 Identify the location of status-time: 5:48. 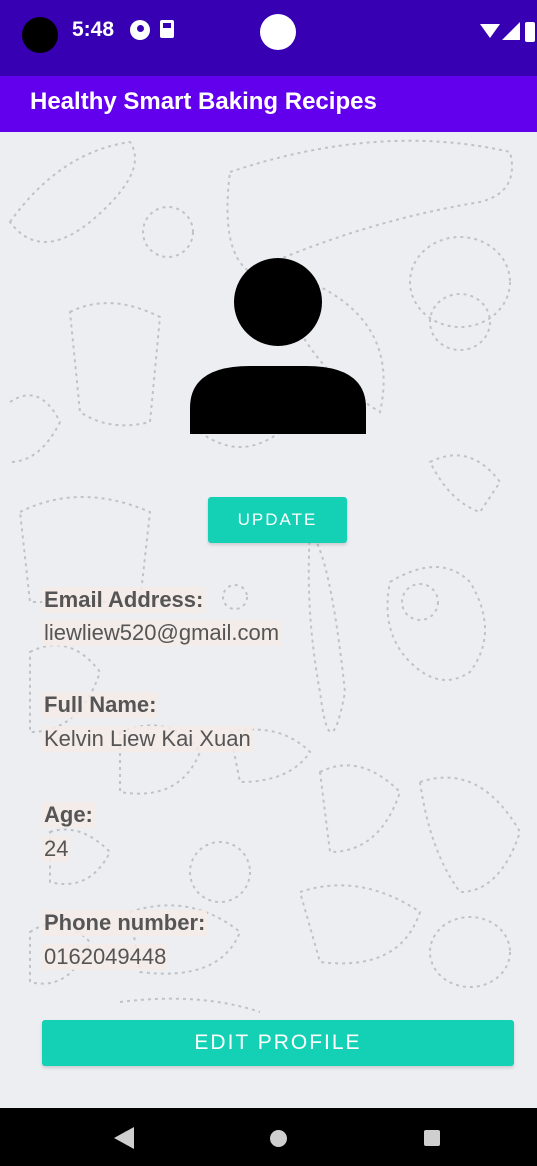
(93, 29).